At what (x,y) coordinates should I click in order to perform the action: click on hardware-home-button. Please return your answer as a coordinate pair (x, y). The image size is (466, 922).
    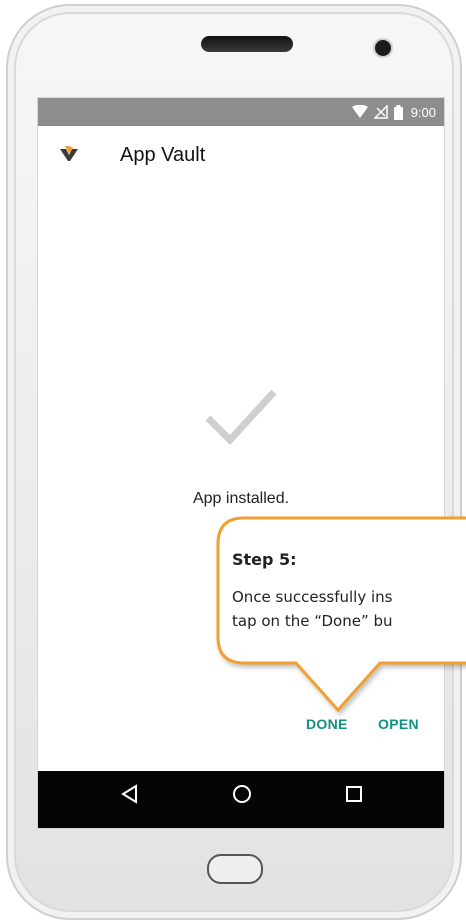
    Looking at the image, I should click on (235, 869).